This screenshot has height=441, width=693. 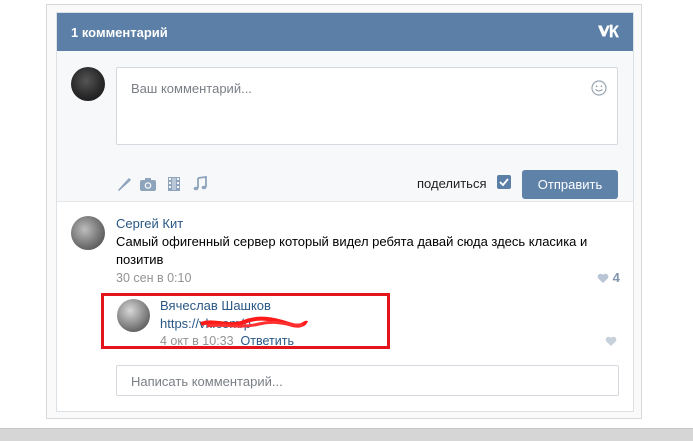 What do you see at coordinates (200, 184) in the screenshot?
I see `music-note-icon` at bounding box center [200, 184].